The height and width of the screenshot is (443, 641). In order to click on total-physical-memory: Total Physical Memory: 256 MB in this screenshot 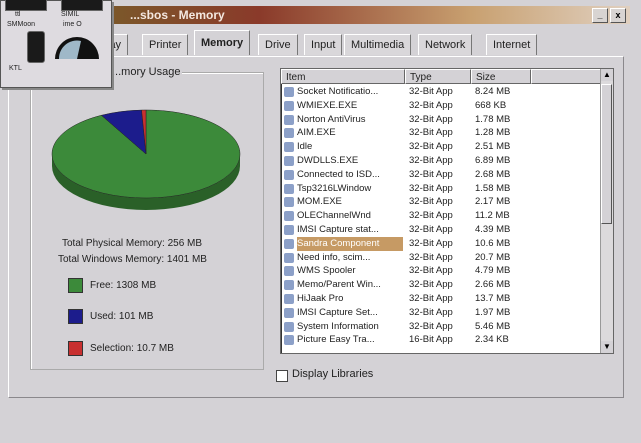, I will do `click(132, 243)`.